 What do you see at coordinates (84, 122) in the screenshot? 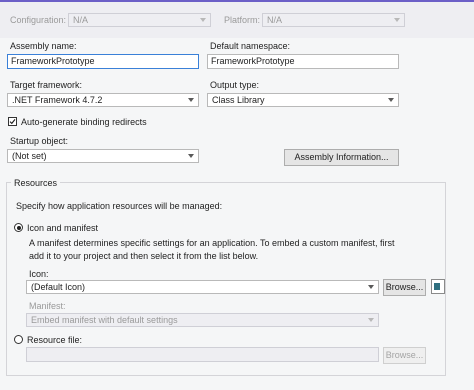
I see `binding-redirects-label: Auto-generate binding redirects` at bounding box center [84, 122].